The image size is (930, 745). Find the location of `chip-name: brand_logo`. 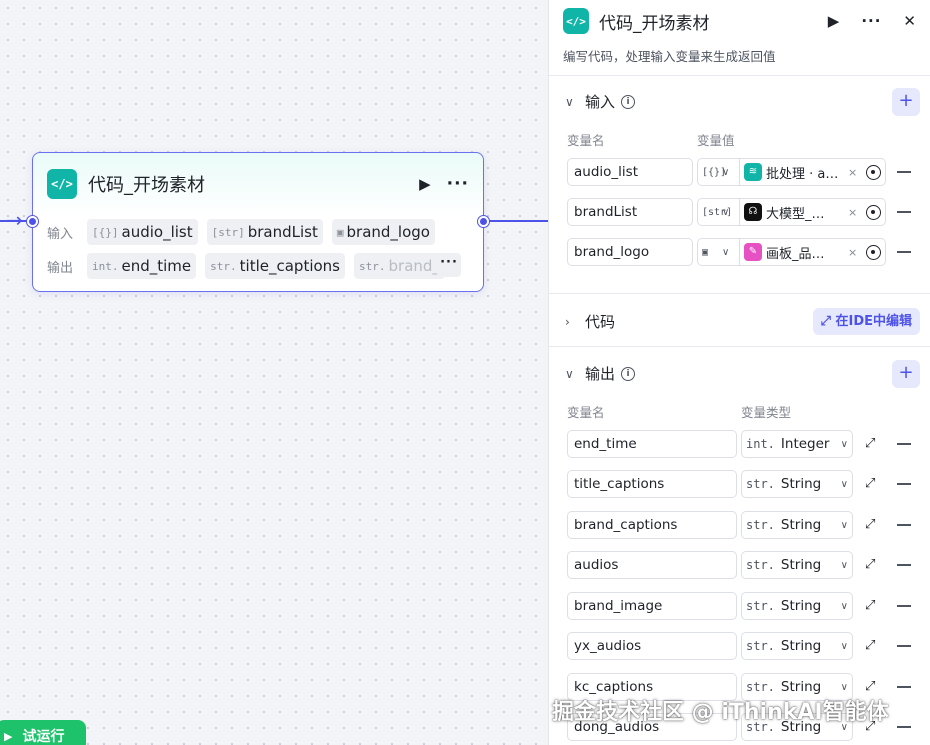

chip-name: brand_logo is located at coordinates (388, 232).